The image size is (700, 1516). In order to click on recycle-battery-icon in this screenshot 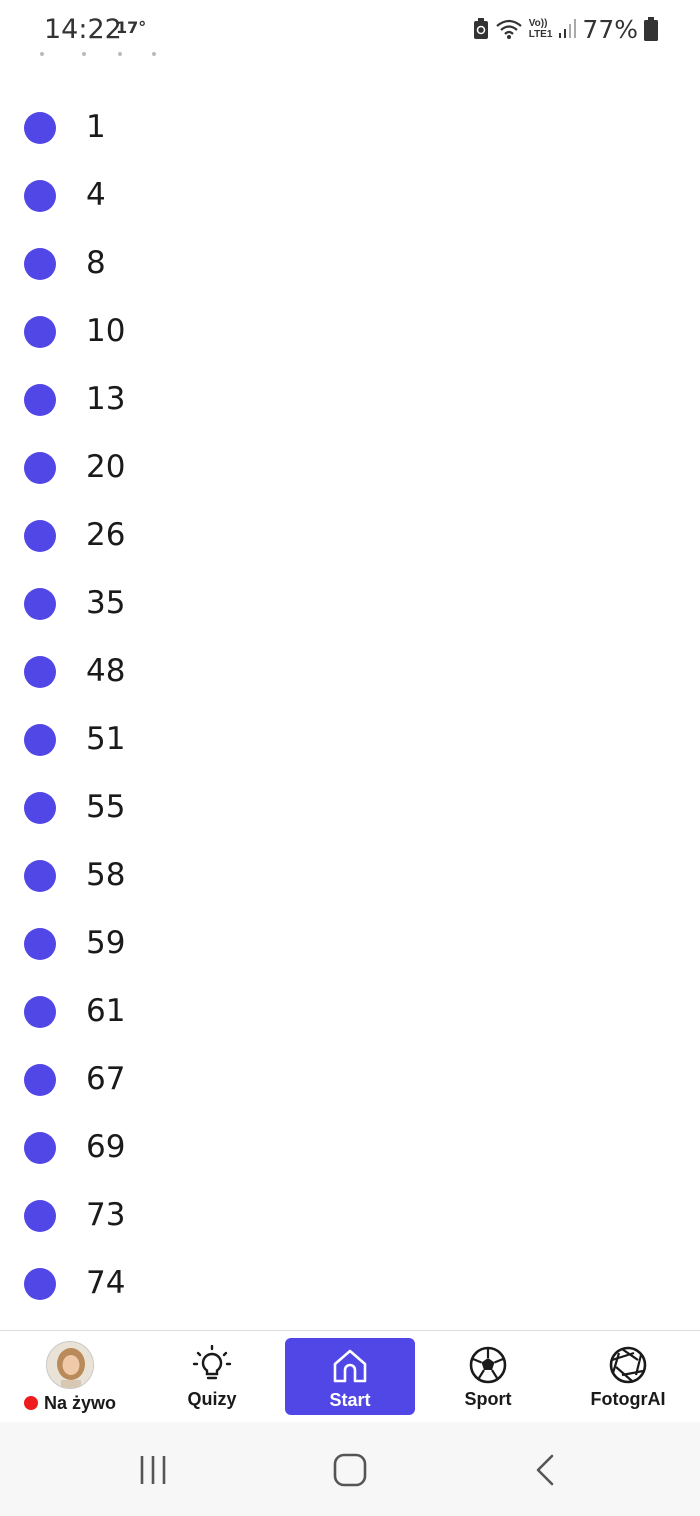, I will do `click(480, 28)`.